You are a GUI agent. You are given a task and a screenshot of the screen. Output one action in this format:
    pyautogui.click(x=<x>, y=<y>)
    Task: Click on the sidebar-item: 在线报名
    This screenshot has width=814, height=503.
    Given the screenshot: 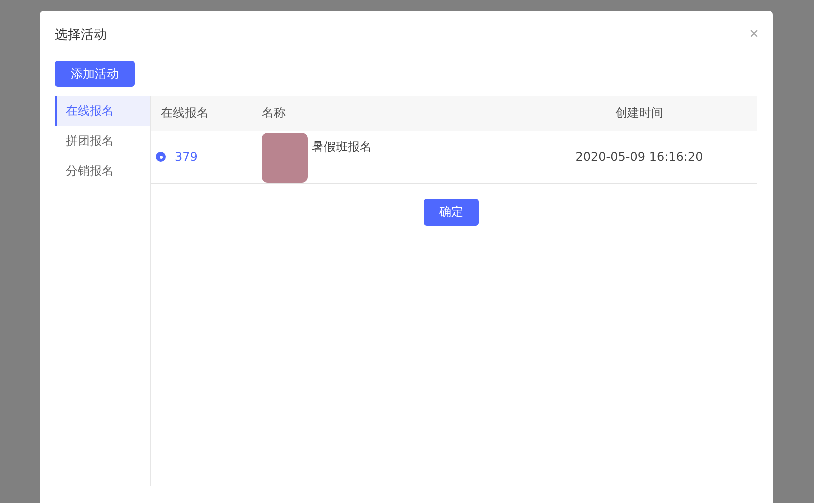 What is the action you would take?
    pyautogui.click(x=102, y=111)
    